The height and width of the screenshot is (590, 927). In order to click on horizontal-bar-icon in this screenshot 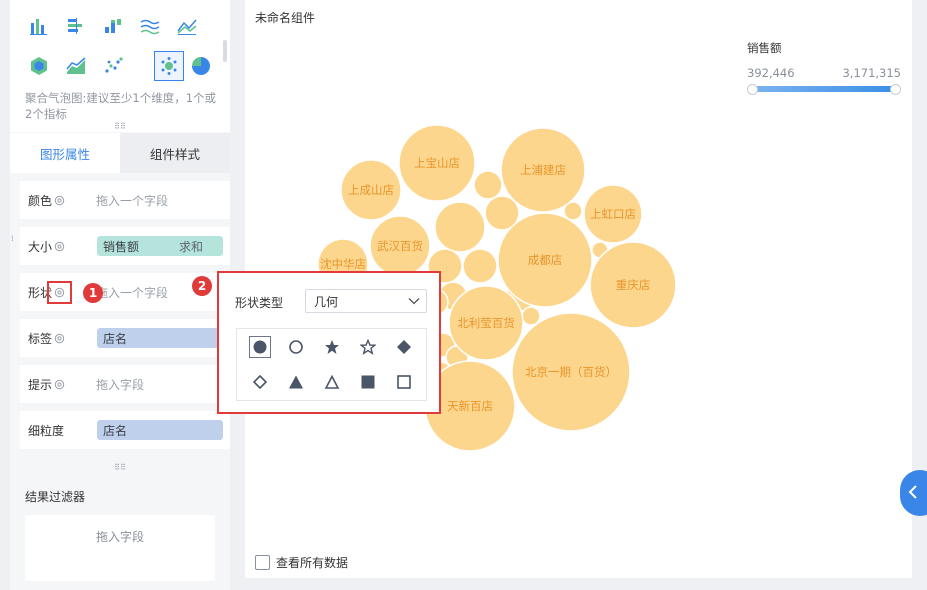, I will do `click(76, 26)`.